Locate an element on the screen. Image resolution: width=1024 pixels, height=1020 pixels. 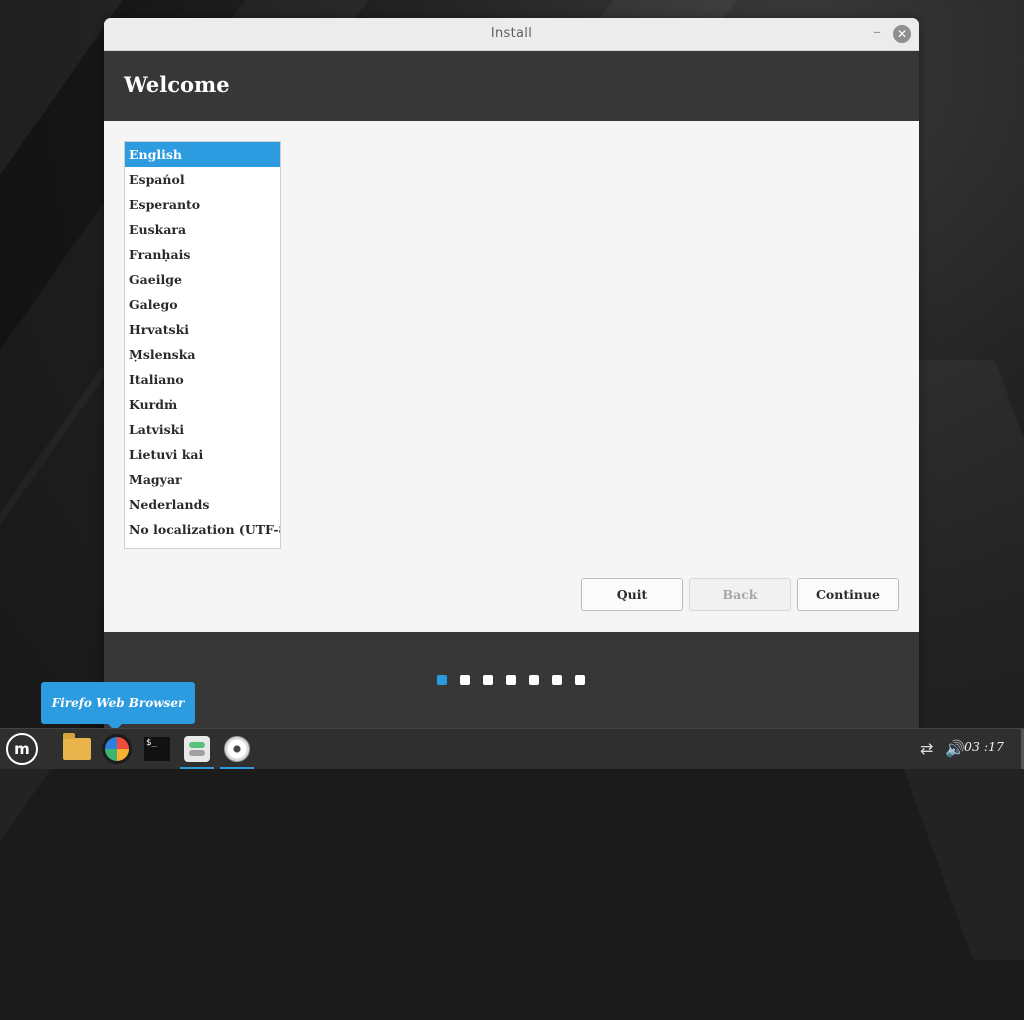
language-item-euskara: Euskara is located at coordinates (202, 229).